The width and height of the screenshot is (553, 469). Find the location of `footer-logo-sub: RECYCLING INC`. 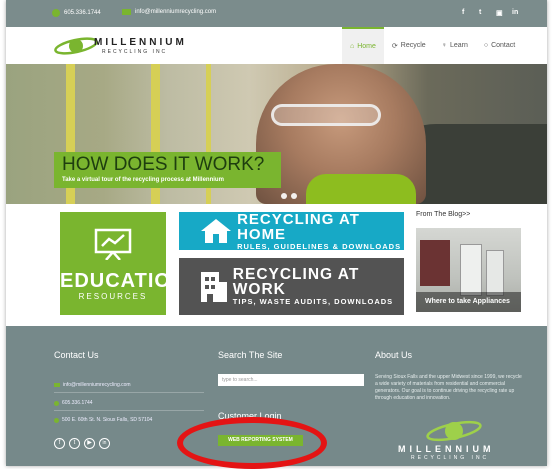

footer-logo-sub: RECYCLING INC is located at coordinates (450, 458).